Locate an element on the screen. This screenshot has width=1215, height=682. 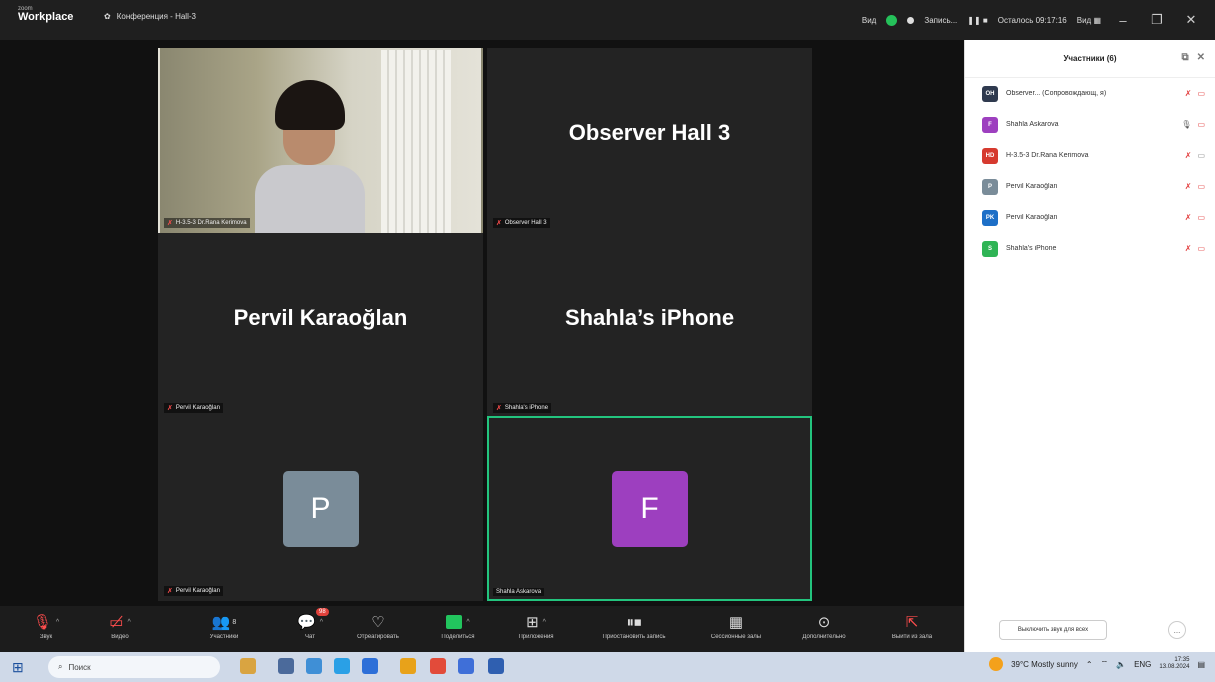
pause-record-button: ⏸⏹ Приостановить запись is located at coordinates (634, 625).